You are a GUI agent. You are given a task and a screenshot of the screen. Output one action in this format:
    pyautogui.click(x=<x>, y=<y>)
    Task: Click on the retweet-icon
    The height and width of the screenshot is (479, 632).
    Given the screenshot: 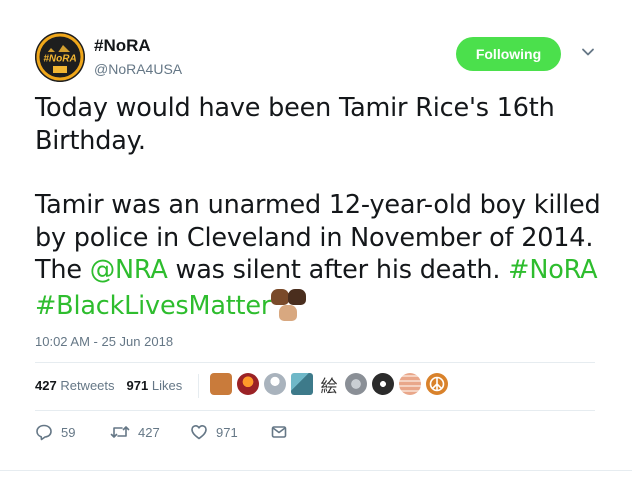 What is the action you would take?
    pyautogui.click(x=120, y=432)
    